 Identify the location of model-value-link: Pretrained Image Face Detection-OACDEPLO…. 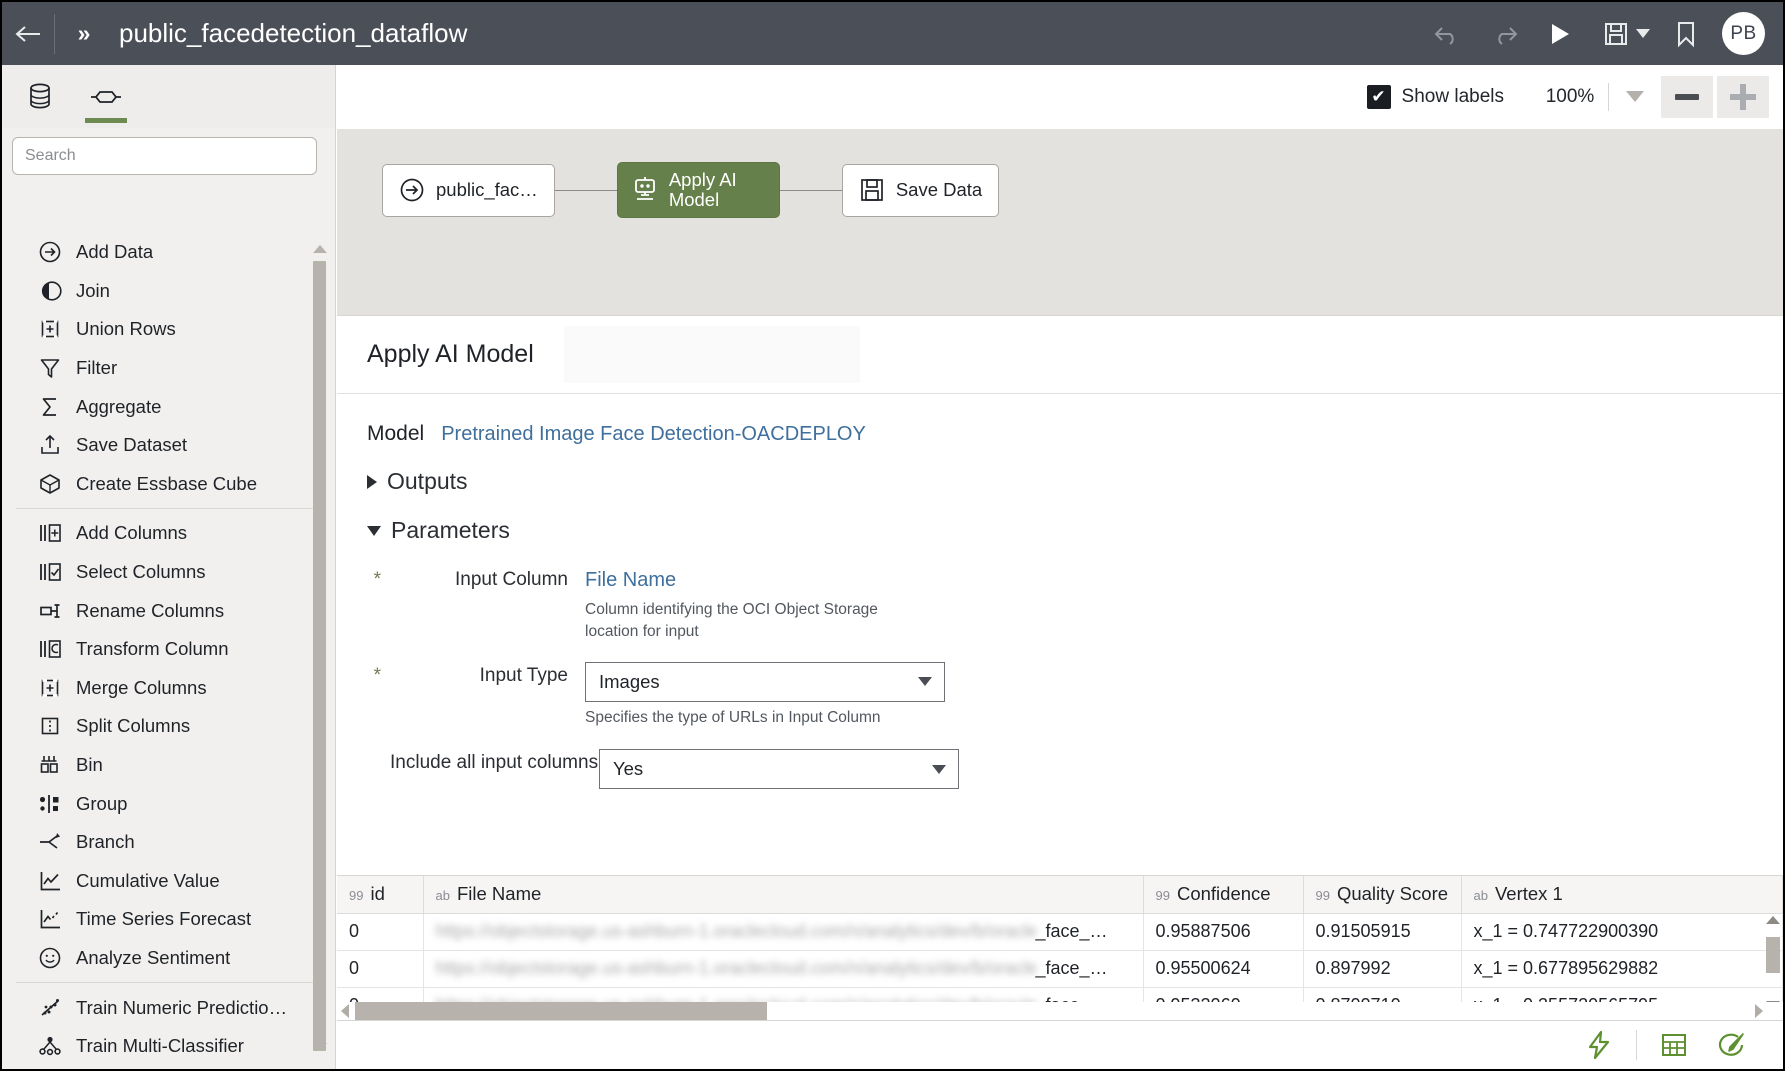
(653, 434).